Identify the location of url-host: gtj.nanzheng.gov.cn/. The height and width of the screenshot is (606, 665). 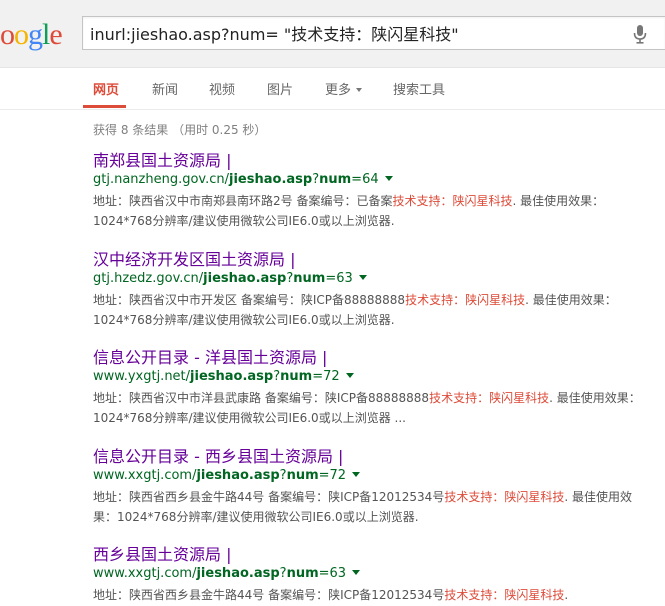
(161, 179).